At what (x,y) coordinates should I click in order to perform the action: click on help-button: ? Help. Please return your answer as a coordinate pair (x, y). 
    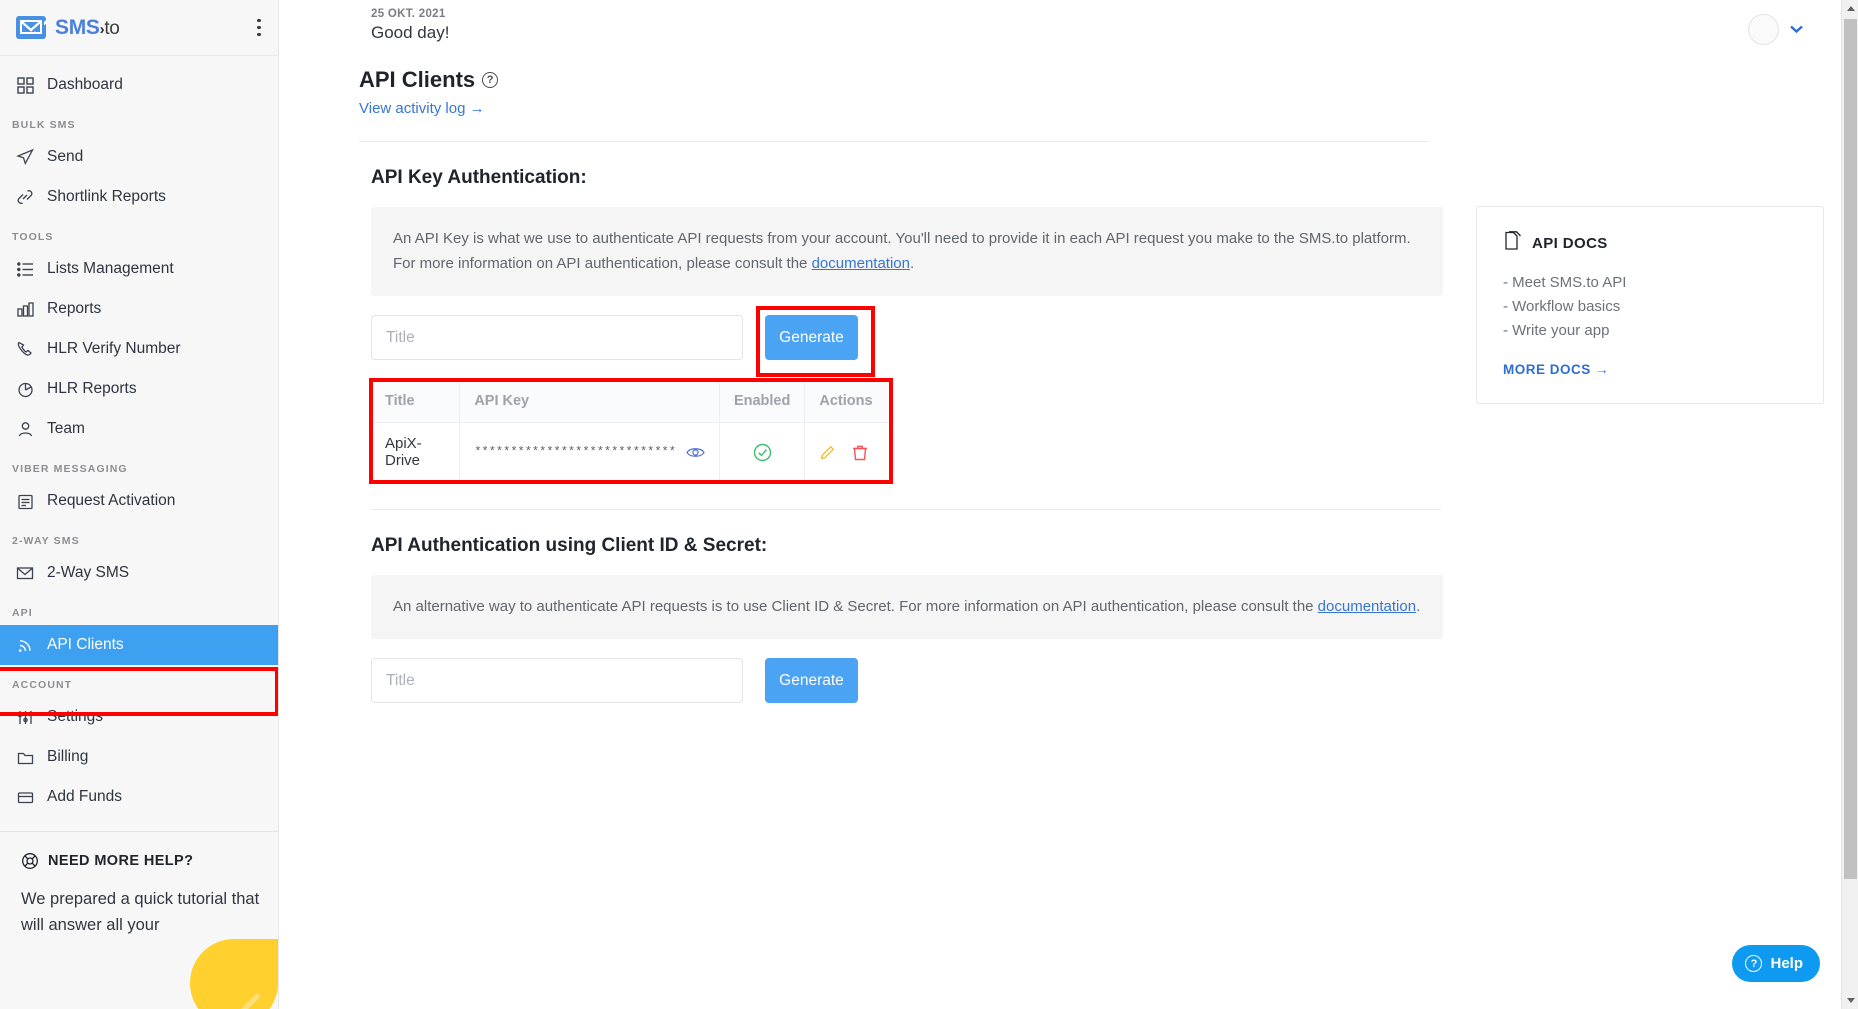
    Looking at the image, I should click on (1776, 963).